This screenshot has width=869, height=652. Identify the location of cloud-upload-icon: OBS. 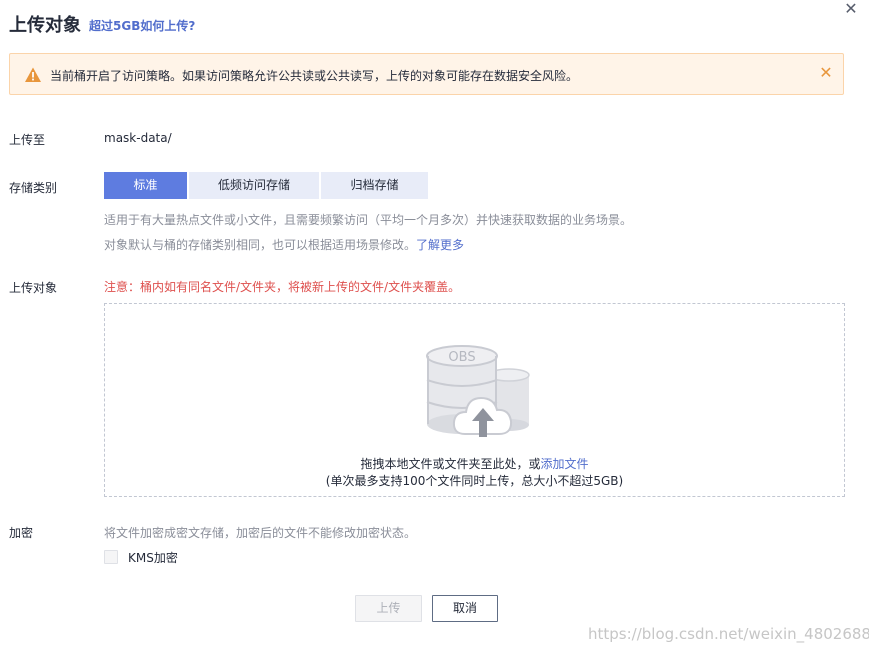
(478, 391).